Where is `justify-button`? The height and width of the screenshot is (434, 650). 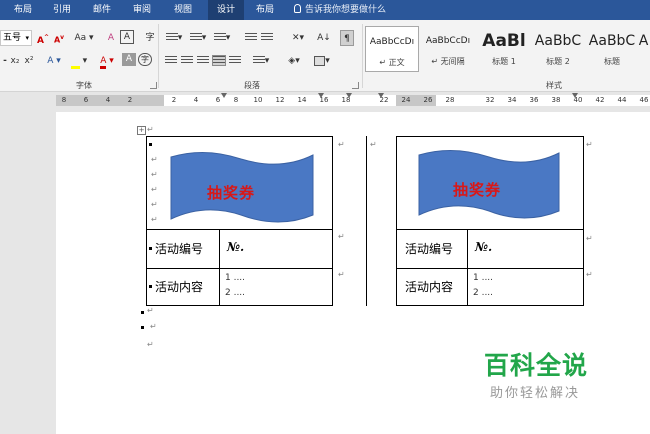 justify-button is located at coordinates (219, 61).